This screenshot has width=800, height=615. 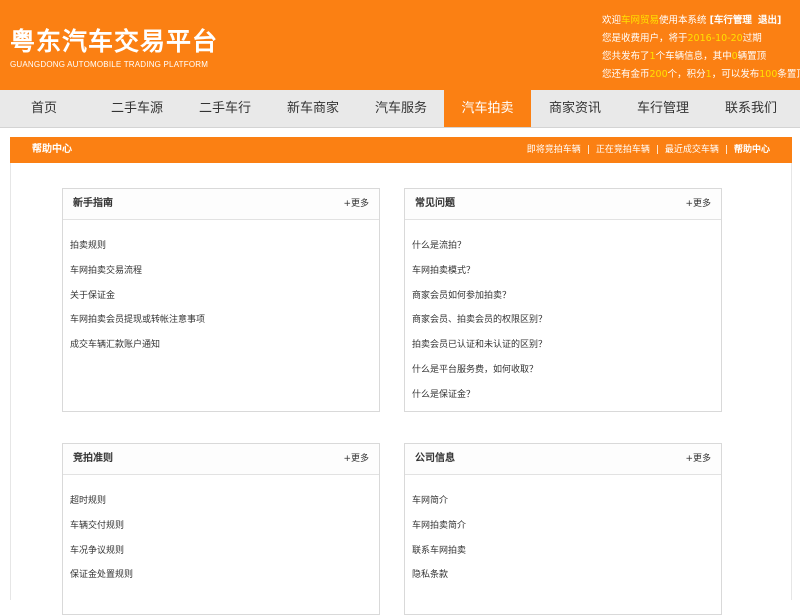 I want to click on nav-item-new-car-dealers: 新车商家, so click(x=313, y=108).